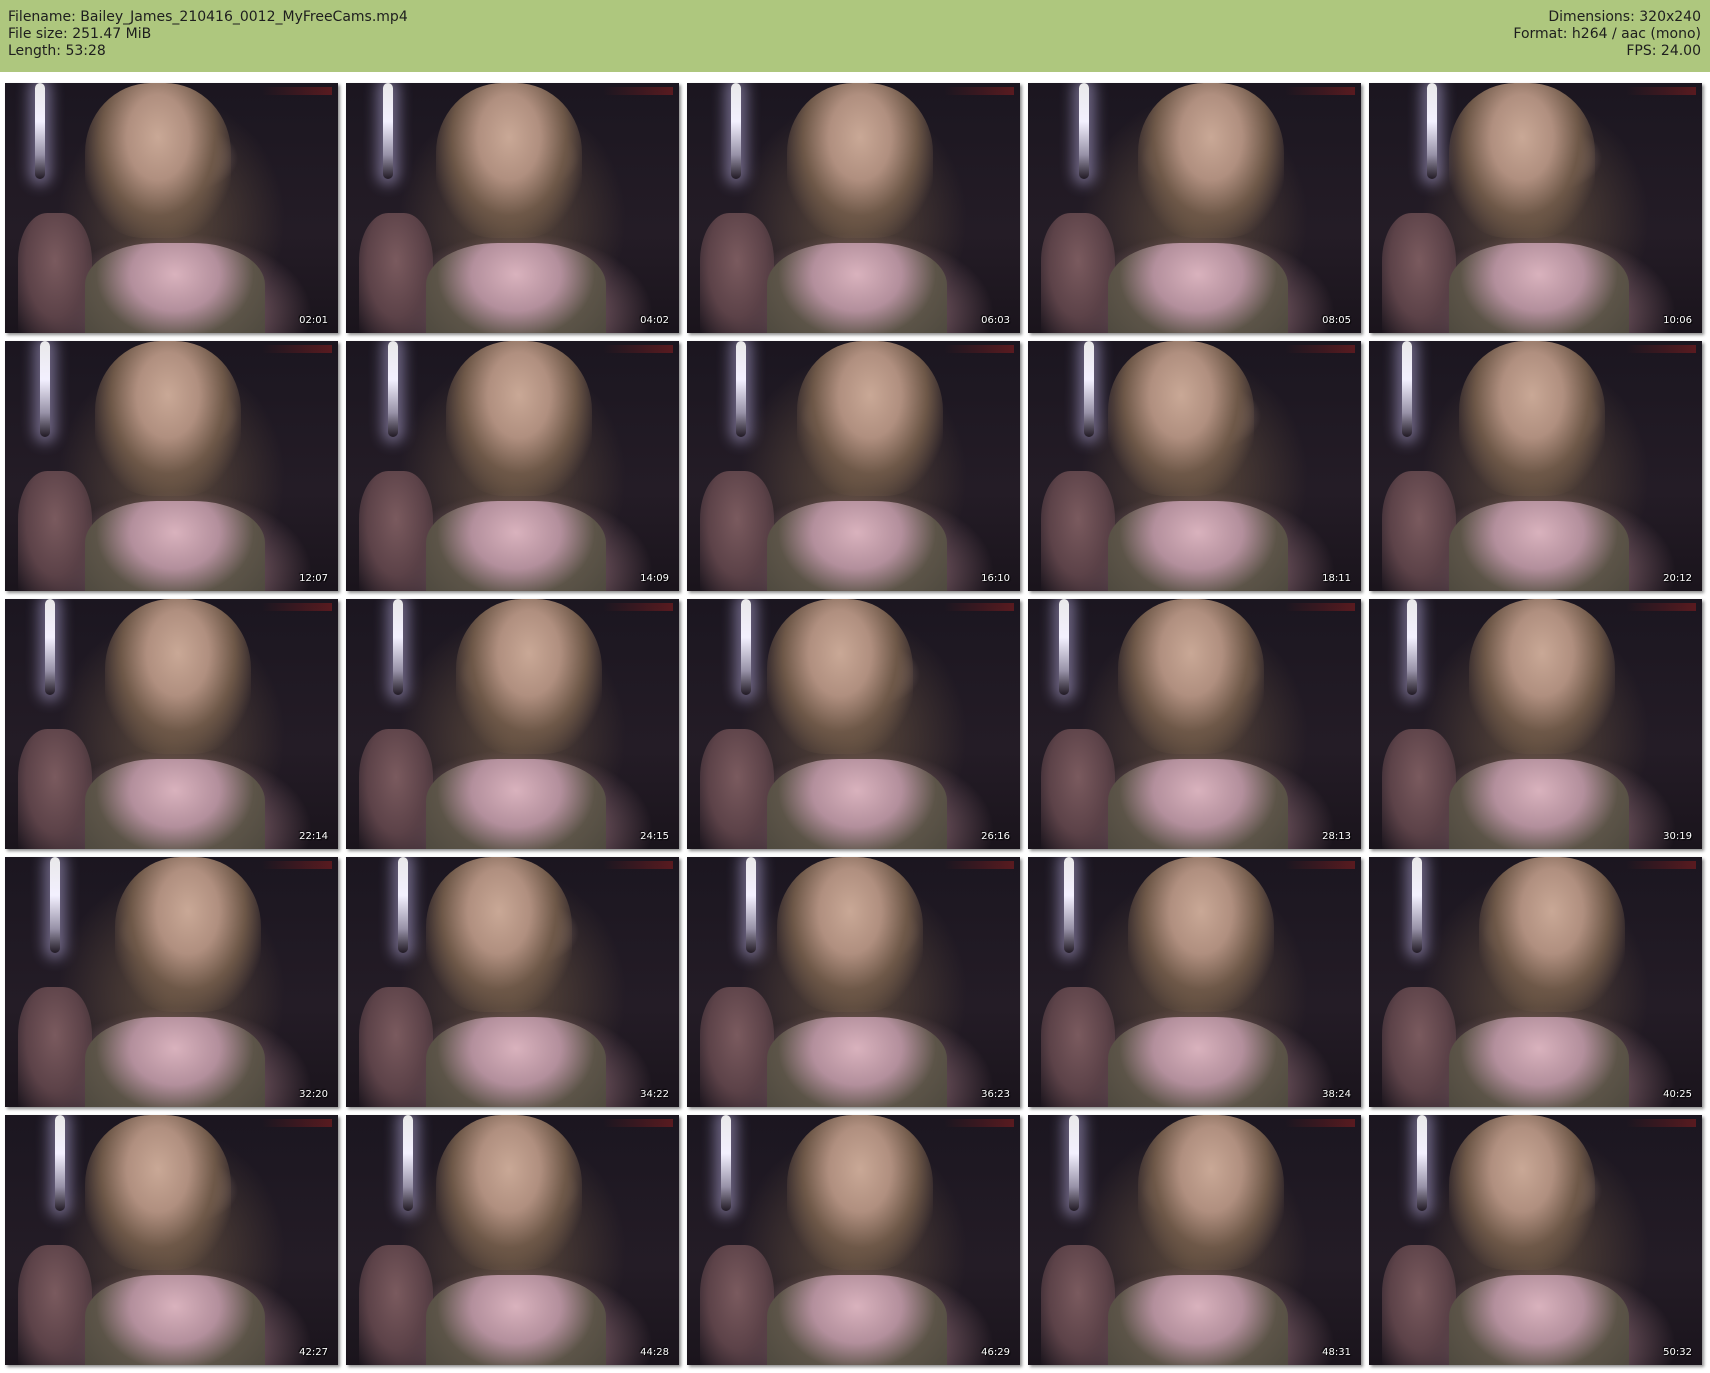 The image size is (1710, 1373). I want to click on frame-timestamp: 22:14, so click(313, 836).